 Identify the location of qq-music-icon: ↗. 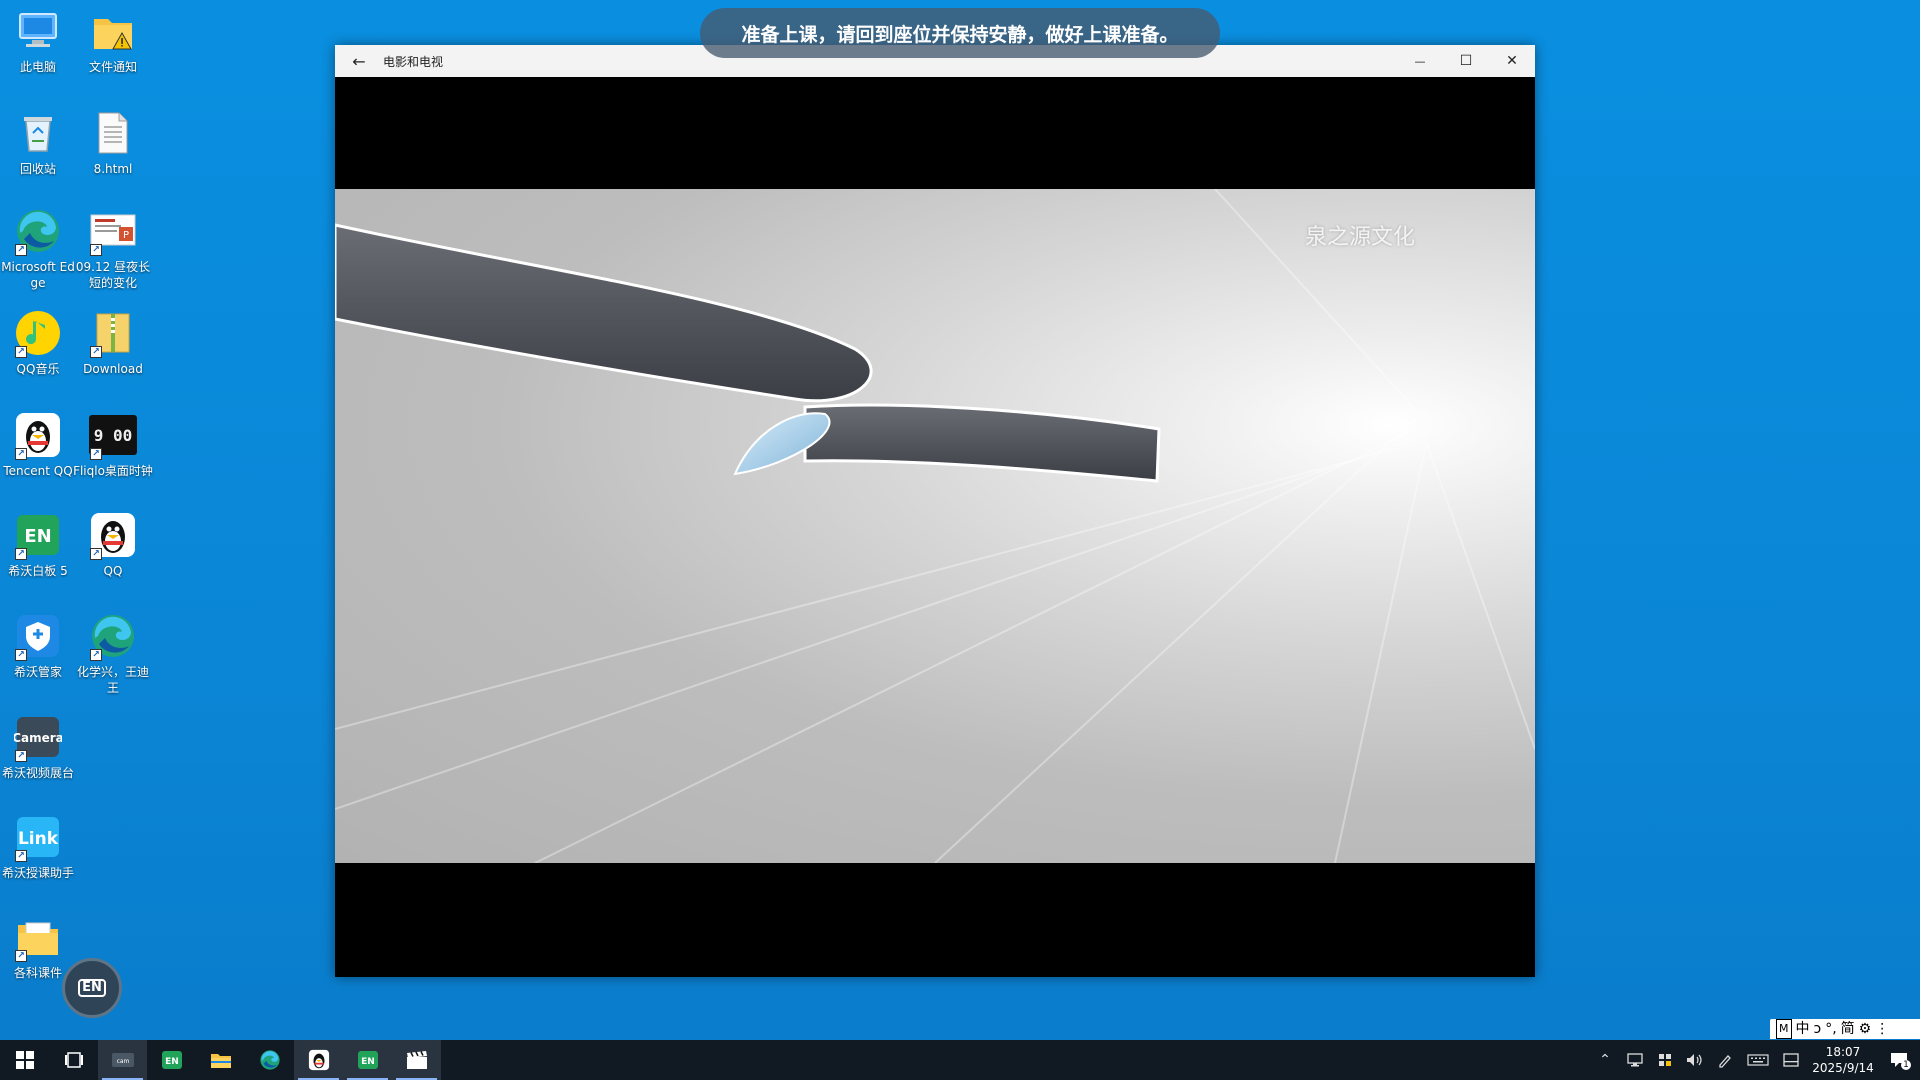
(38, 333).